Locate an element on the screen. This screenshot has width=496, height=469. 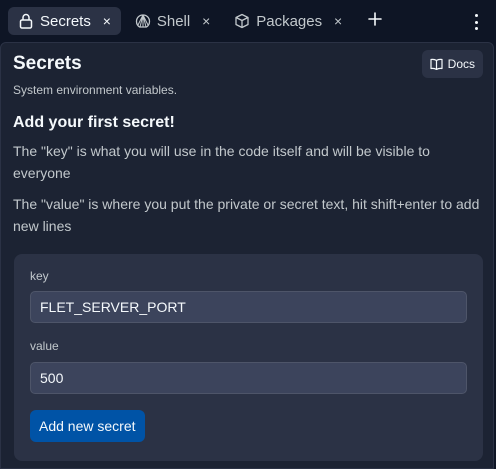
add-new-secret-button: Add new secret is located at coordinates (87, 426).